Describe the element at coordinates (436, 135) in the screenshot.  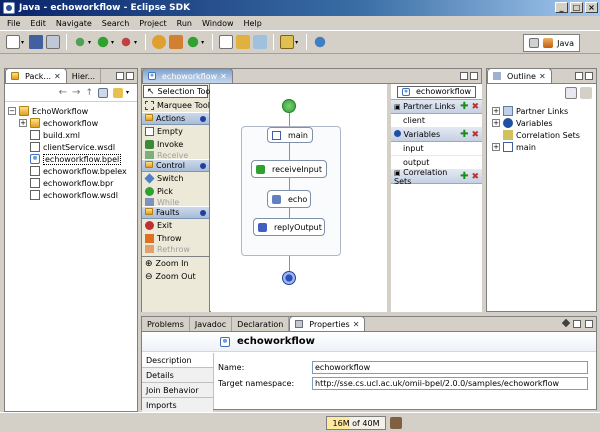
I see `variables-header: Variables ✚ ✖` at that location.